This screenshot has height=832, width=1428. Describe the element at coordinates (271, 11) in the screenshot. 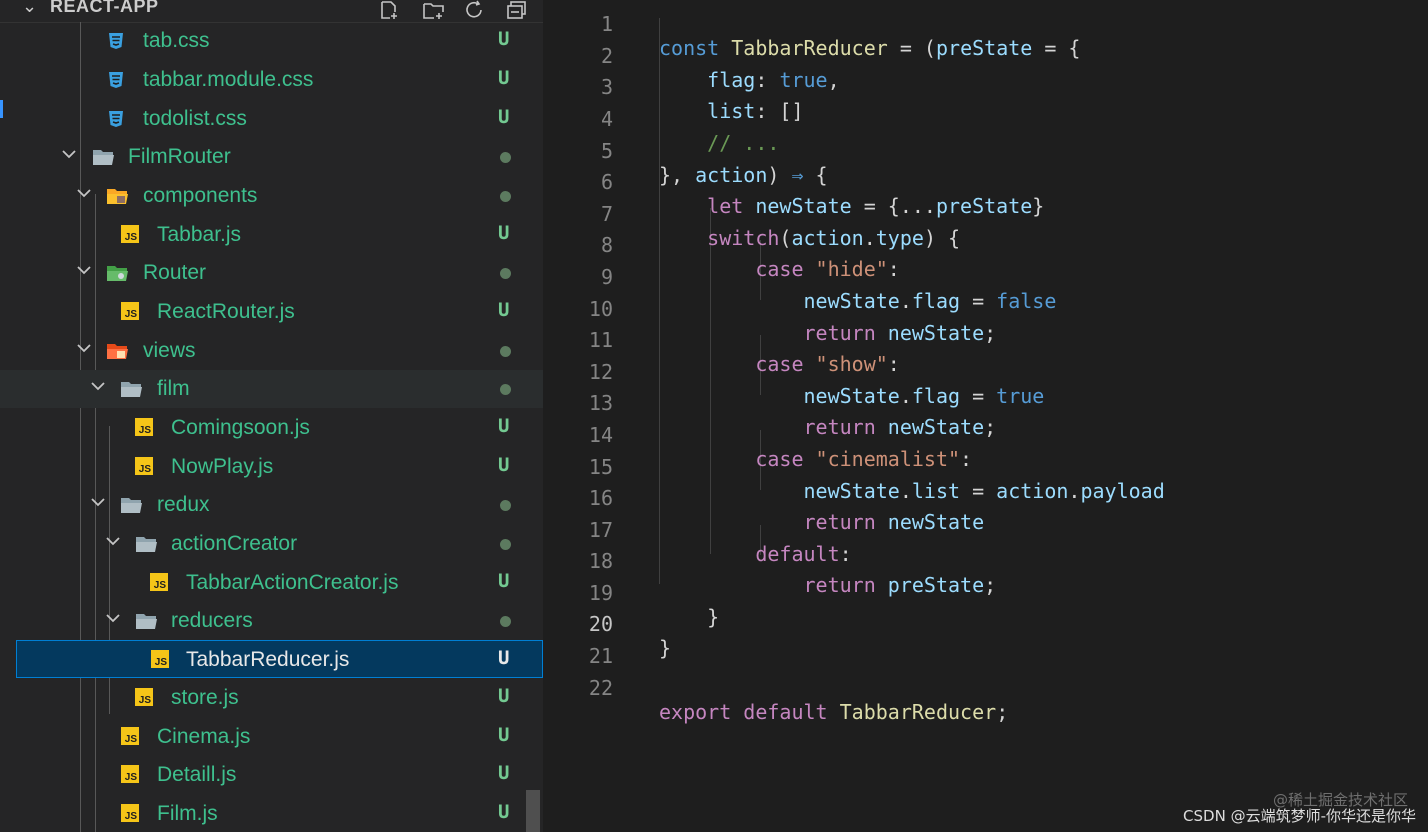

I see `explorer-header: ⌄ REACT-APP` at that location.